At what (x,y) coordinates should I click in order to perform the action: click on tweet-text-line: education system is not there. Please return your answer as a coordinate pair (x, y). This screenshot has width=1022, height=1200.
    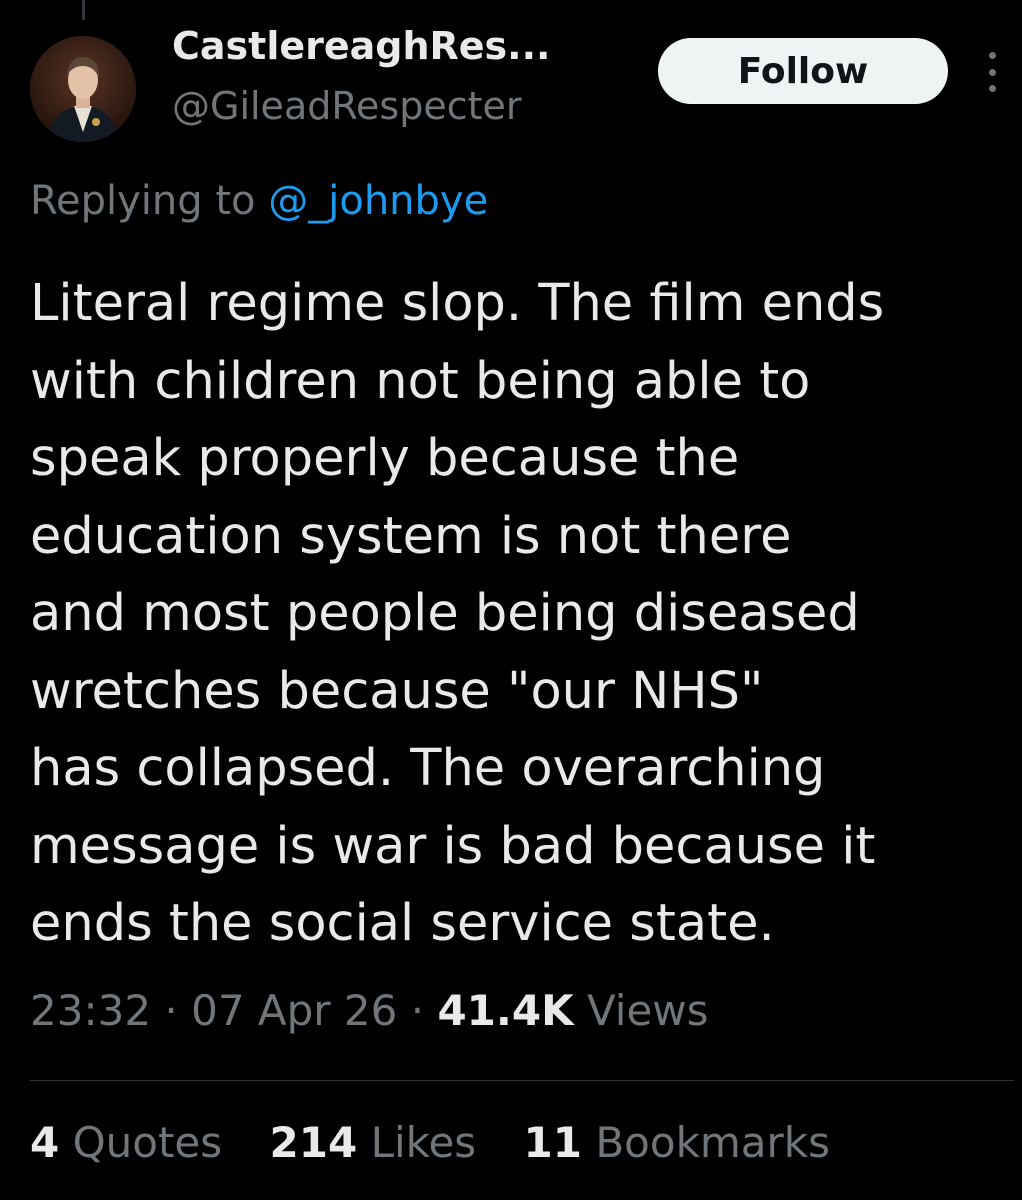
    Looking at the image, I should click on (411, 536).